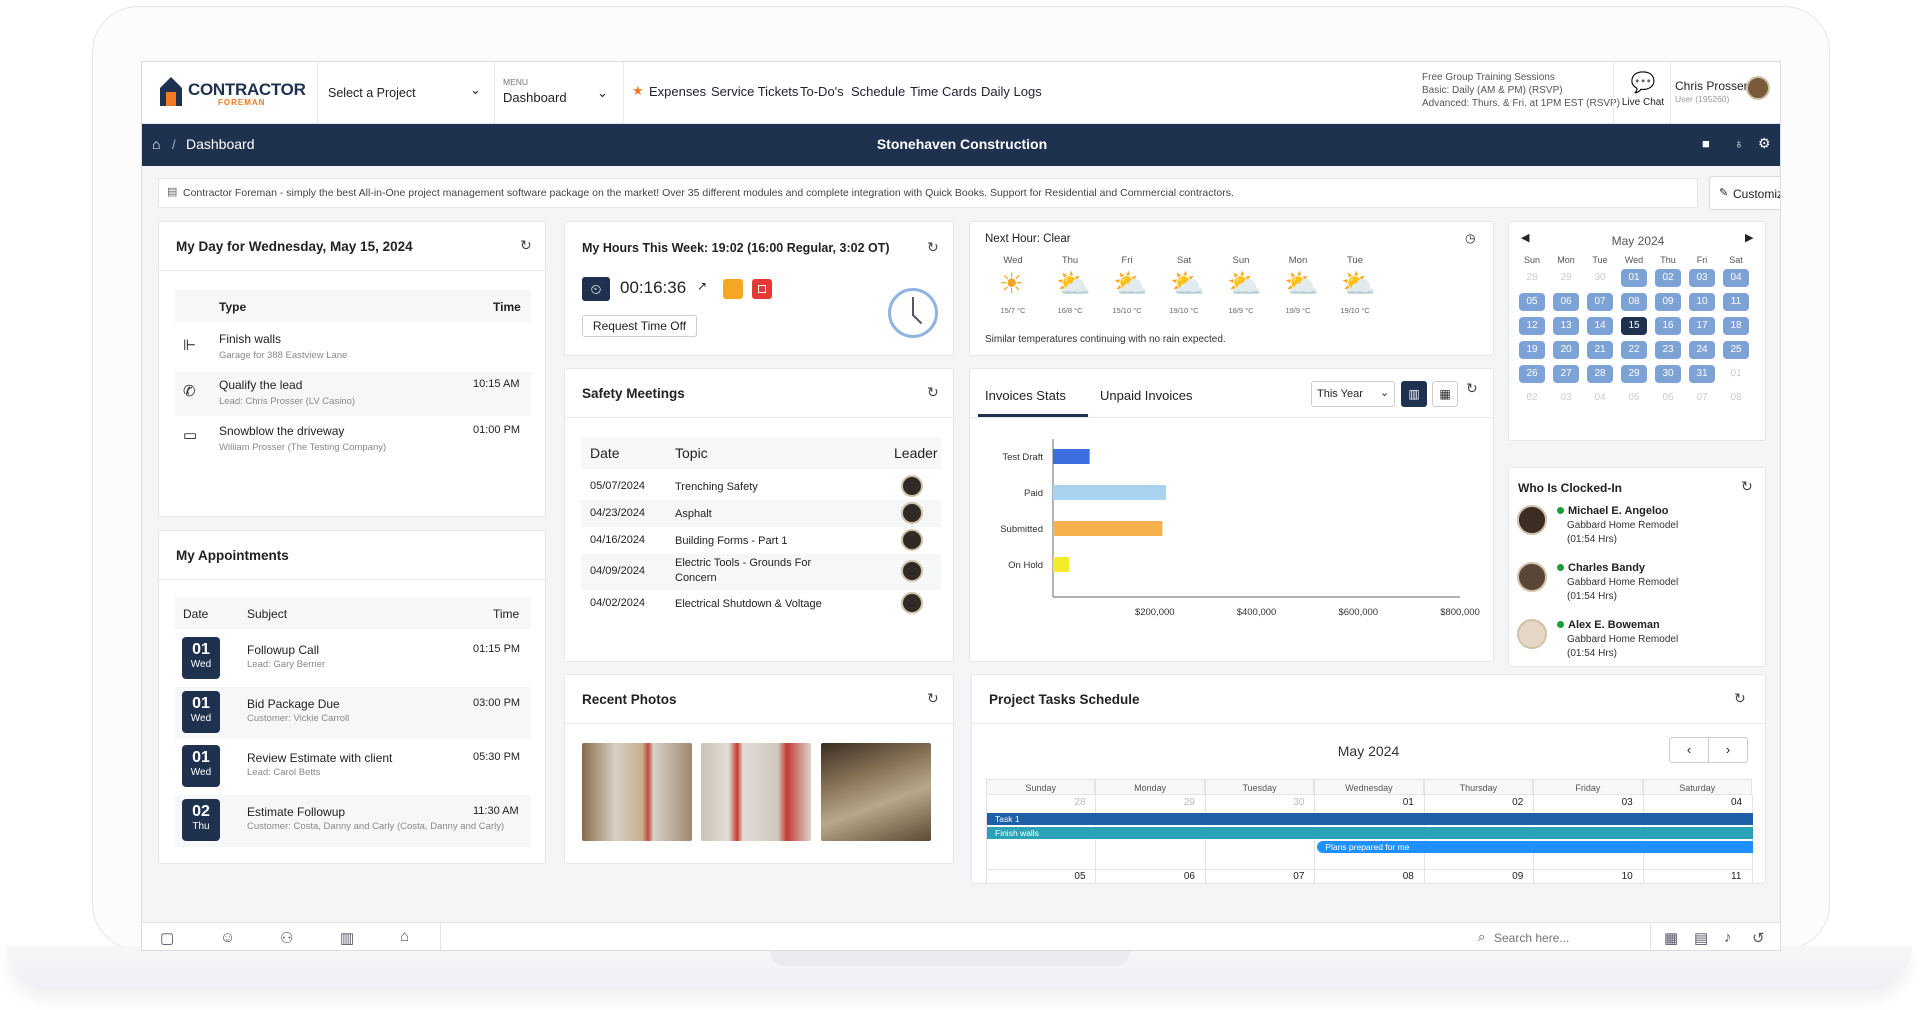 This screenshot has width=1920, height=1010. Describe the element at coordinates (404, 93) in the screenshot. I see `project-select: Select a Project ⌄` at that location.